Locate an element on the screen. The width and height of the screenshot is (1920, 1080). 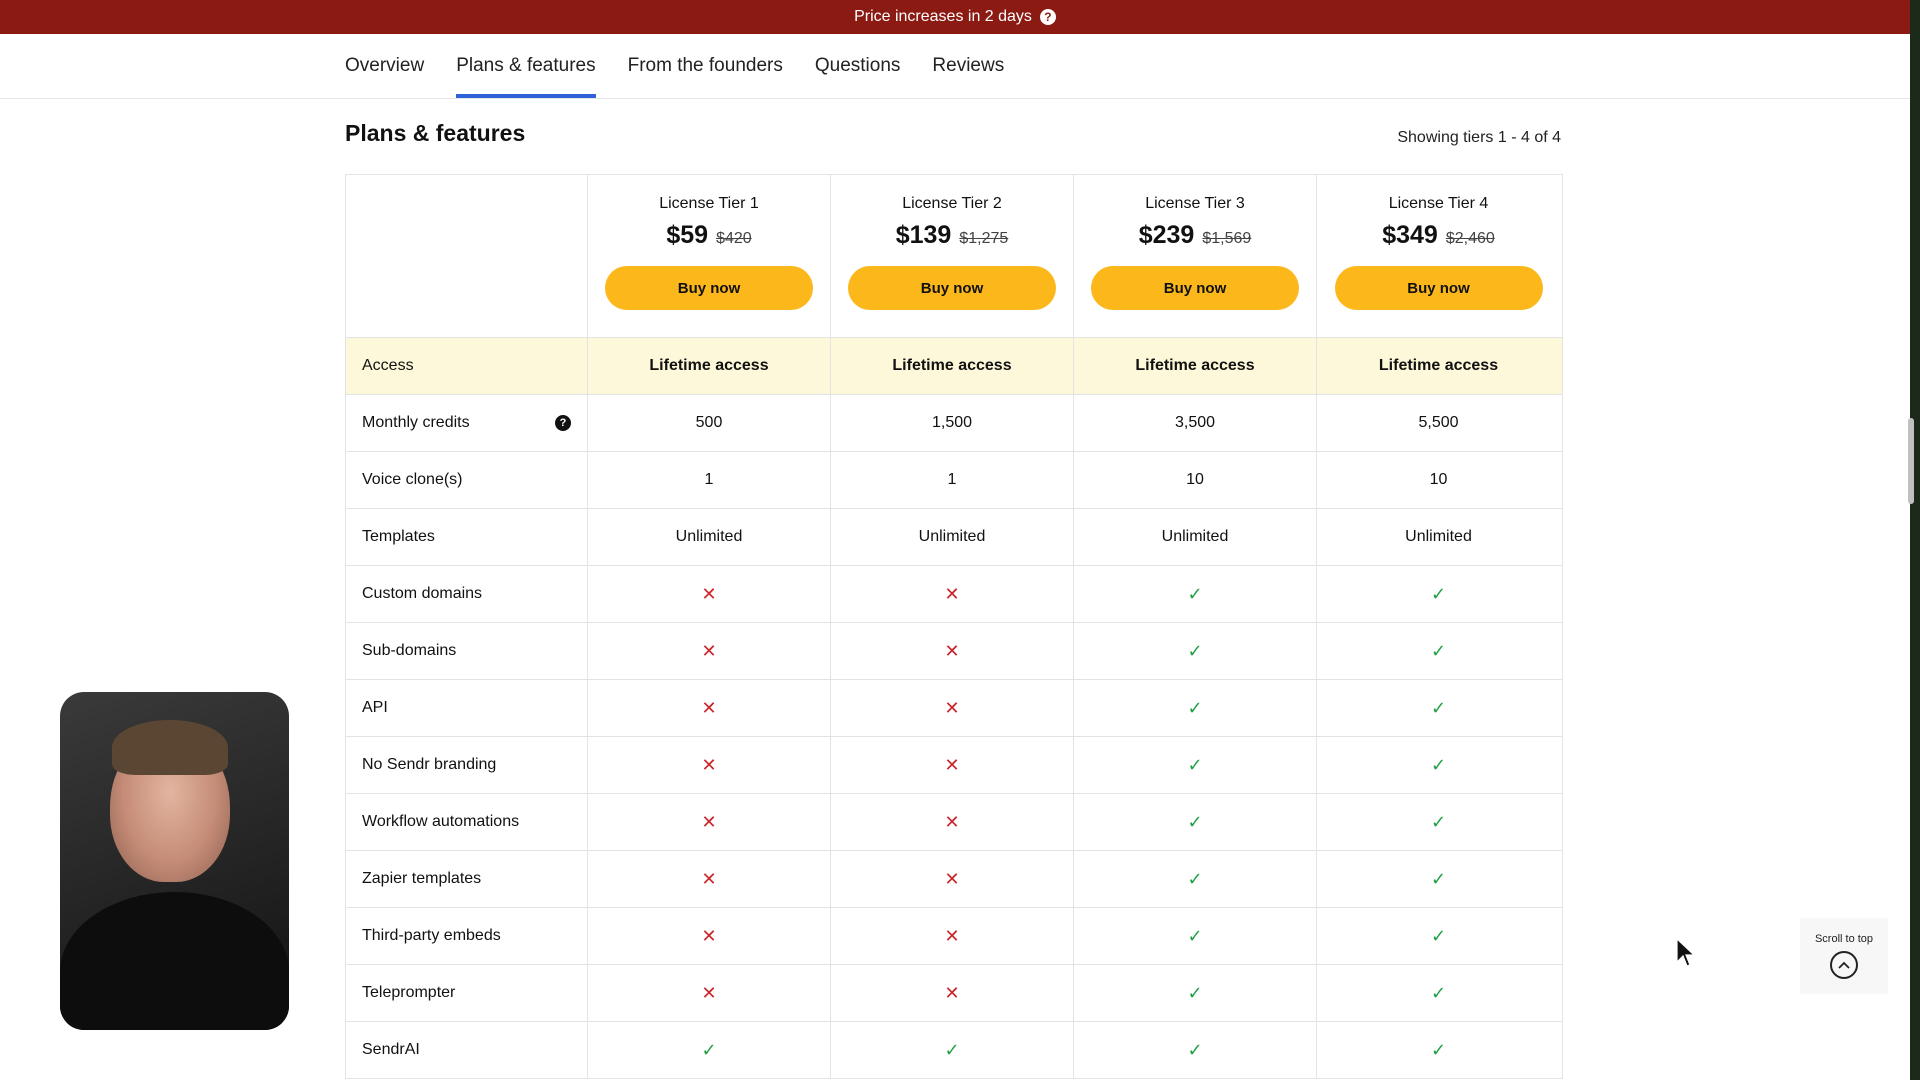
feature-label-text: Templates is located at coordinates (398, 536).